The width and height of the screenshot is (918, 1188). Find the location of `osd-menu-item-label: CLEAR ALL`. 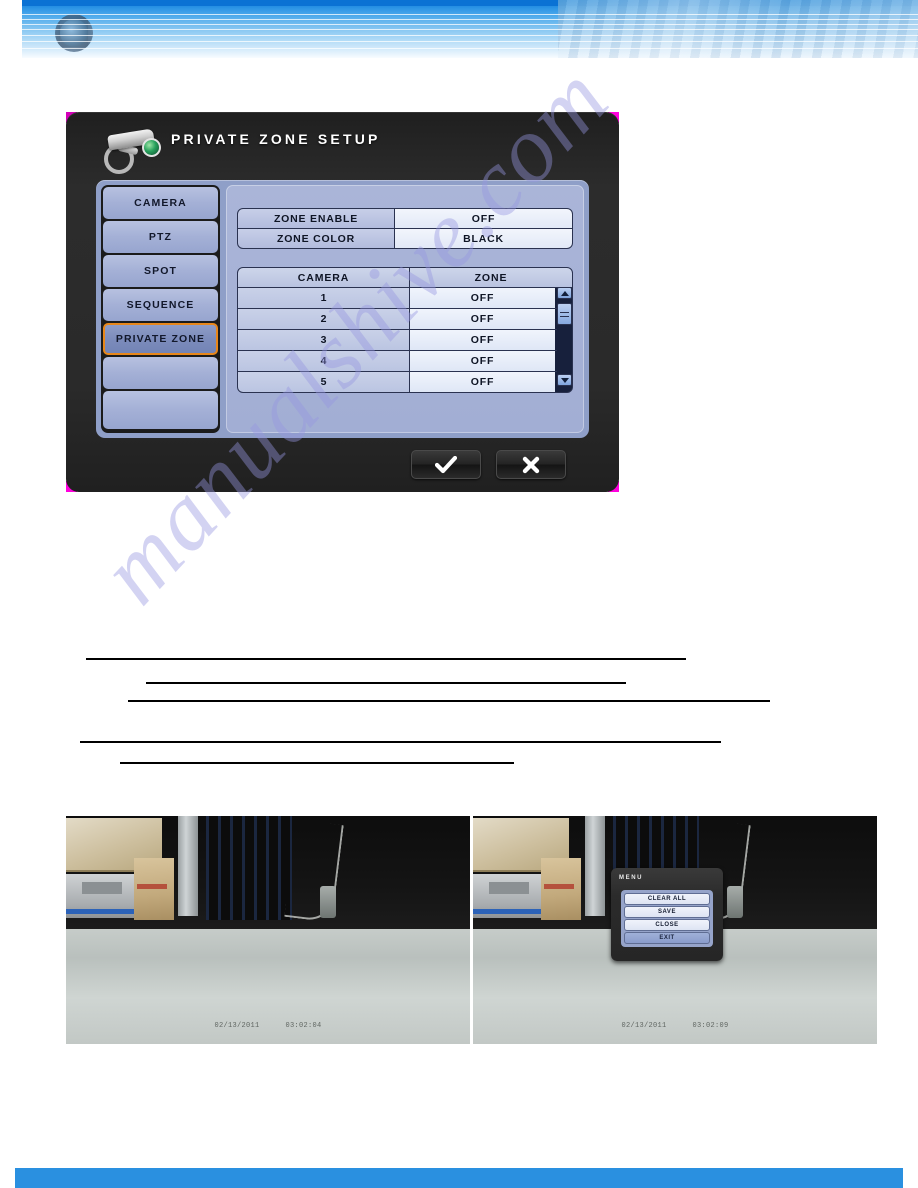

osd-menu-item-label: CLEAR ALL is located at coordinates (667, 899).